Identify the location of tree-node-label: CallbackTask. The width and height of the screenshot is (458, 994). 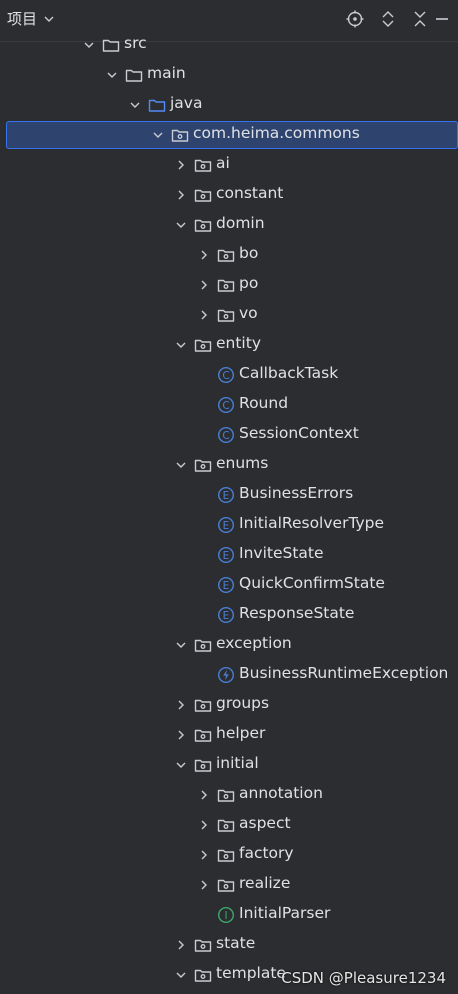
(289, 373).